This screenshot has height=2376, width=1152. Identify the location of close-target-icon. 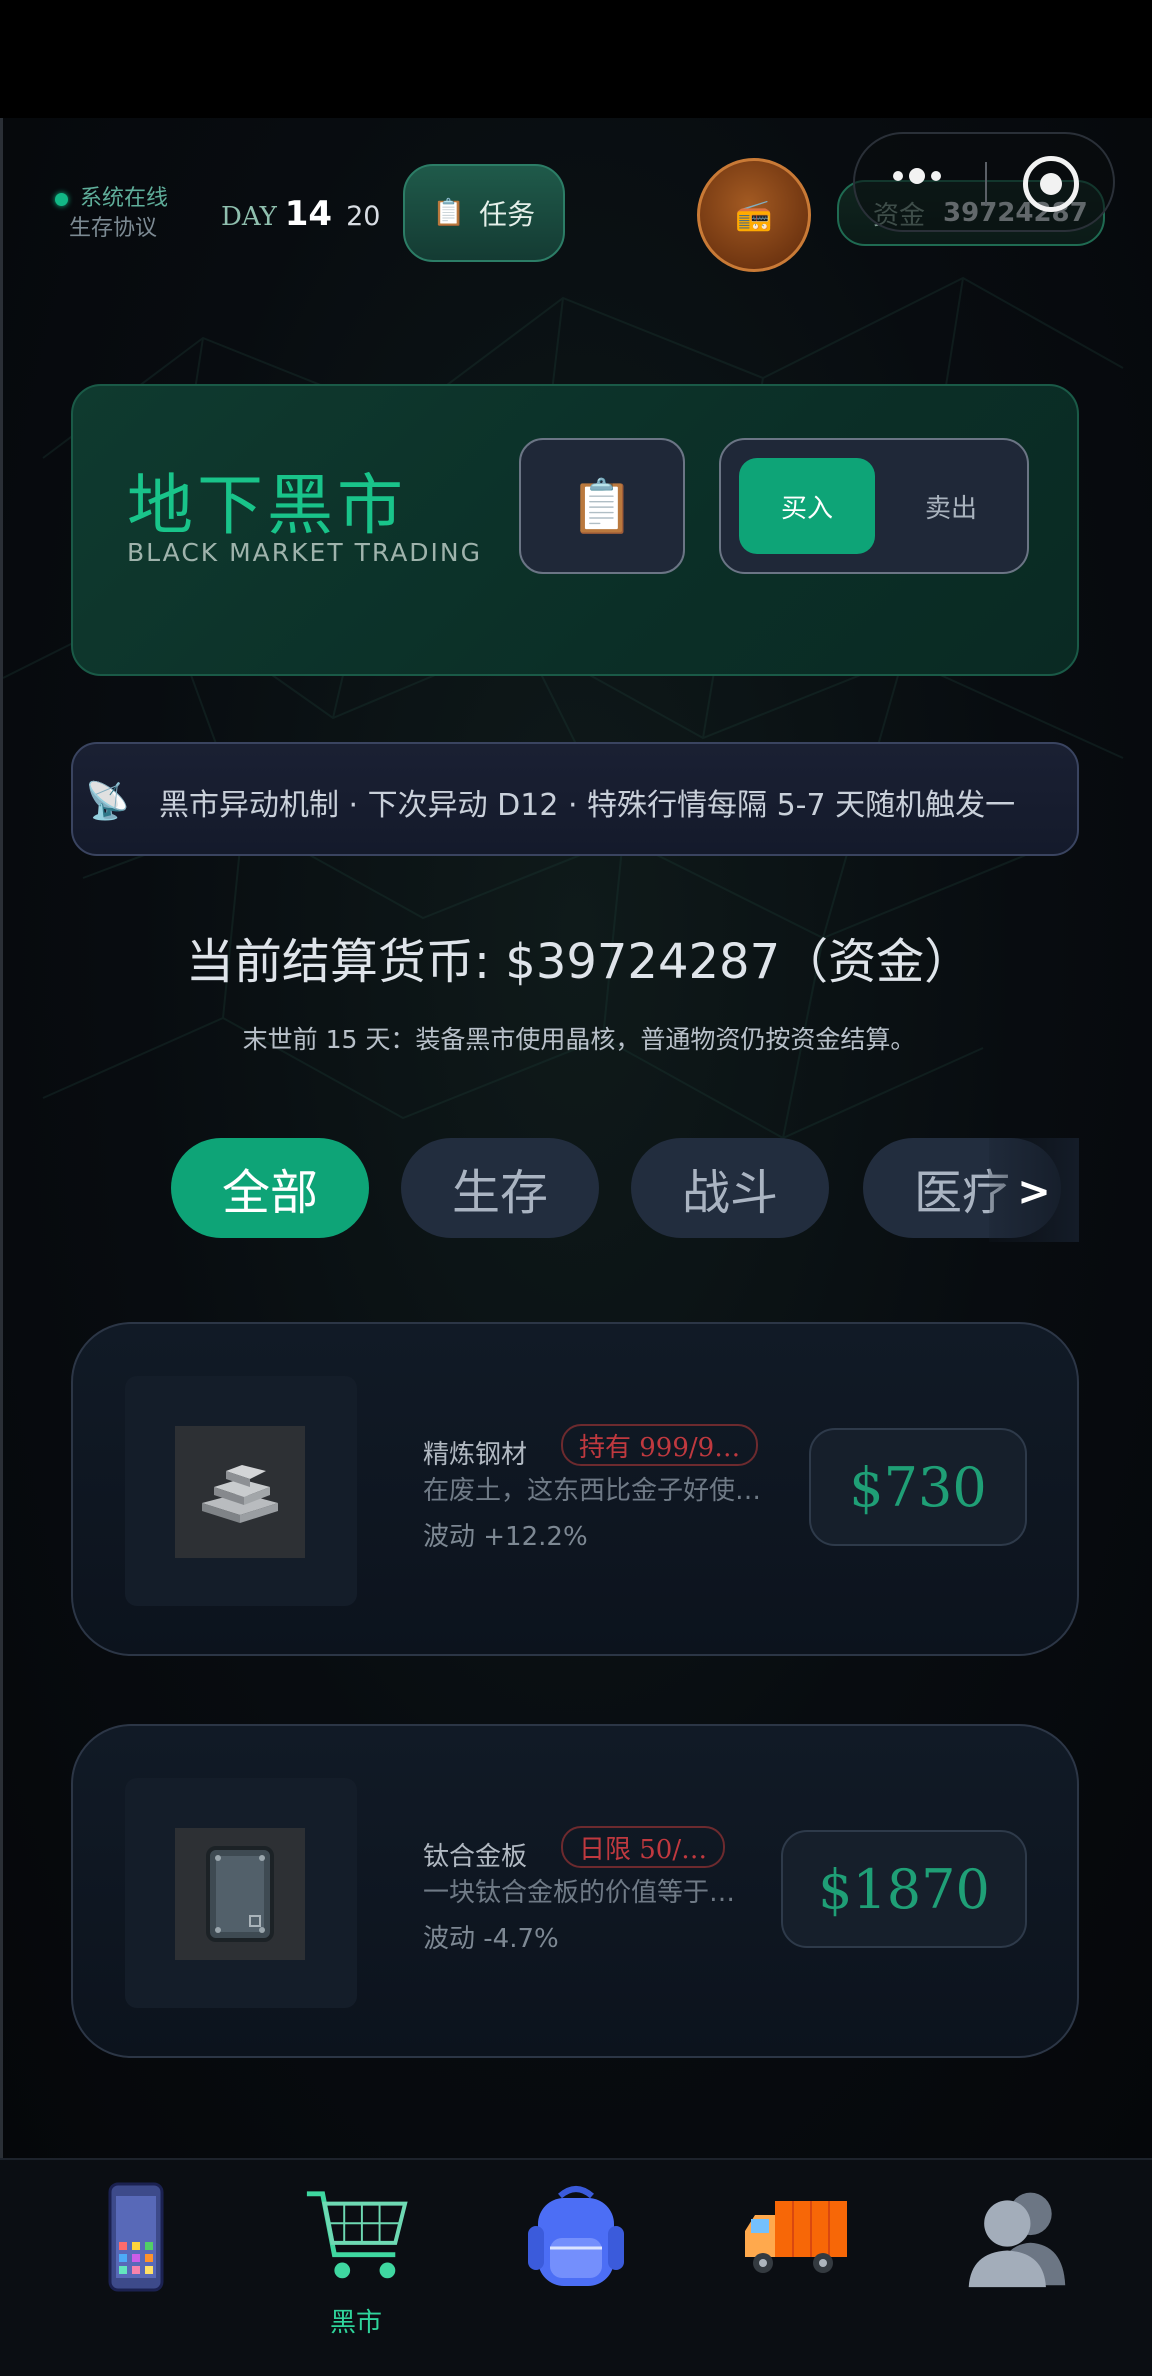
(1051, 184).